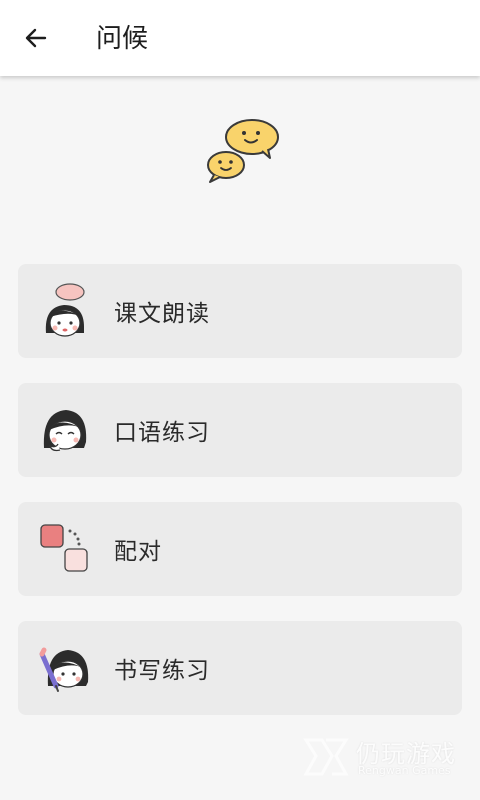 Image resolution: width=480 pixels, height=800 pixels. I want to click on app-bar: 问候, so click(240, 38).